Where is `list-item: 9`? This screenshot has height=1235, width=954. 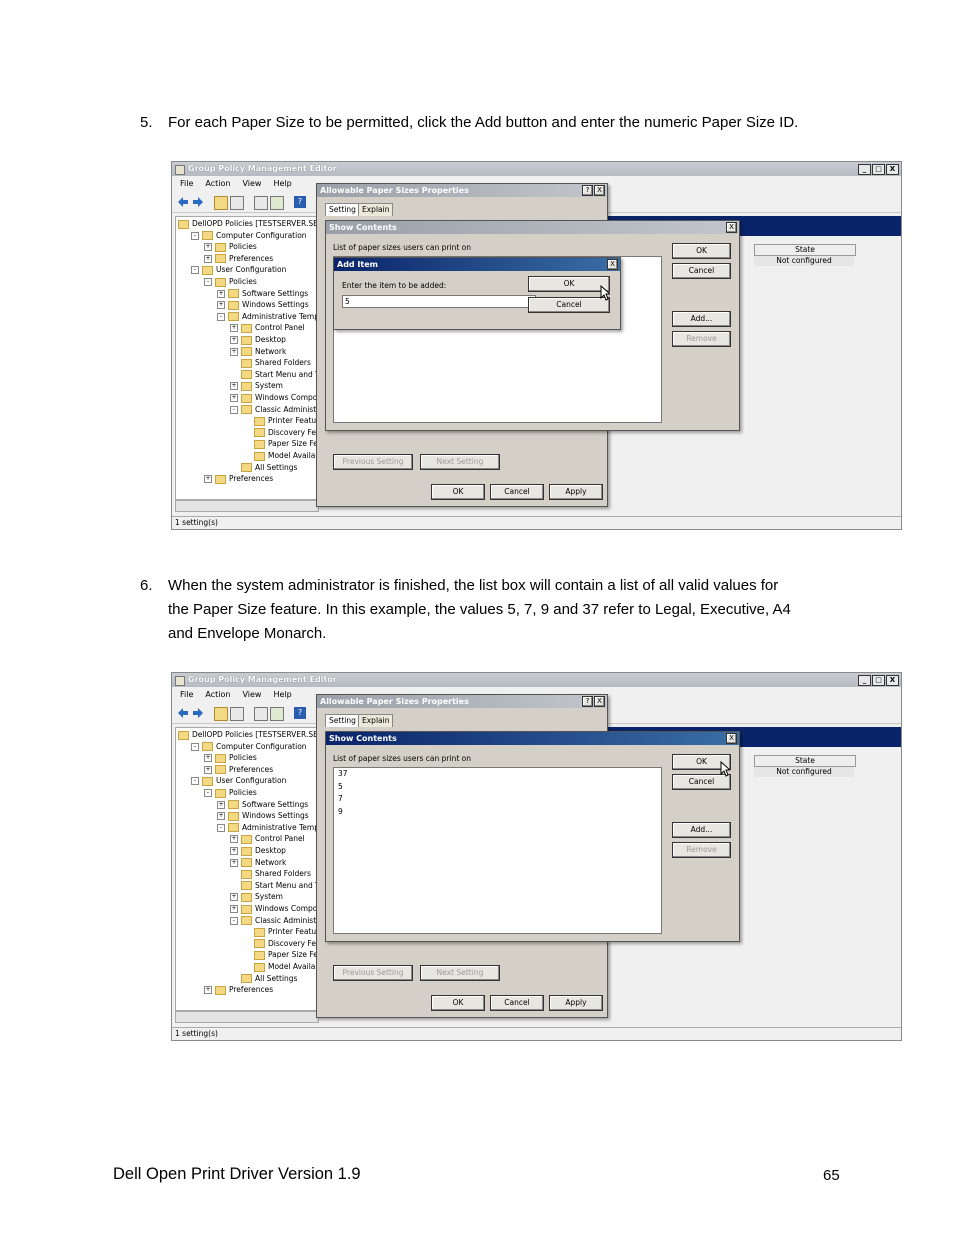
list-item: 9 is located at coordinates (497, 812).